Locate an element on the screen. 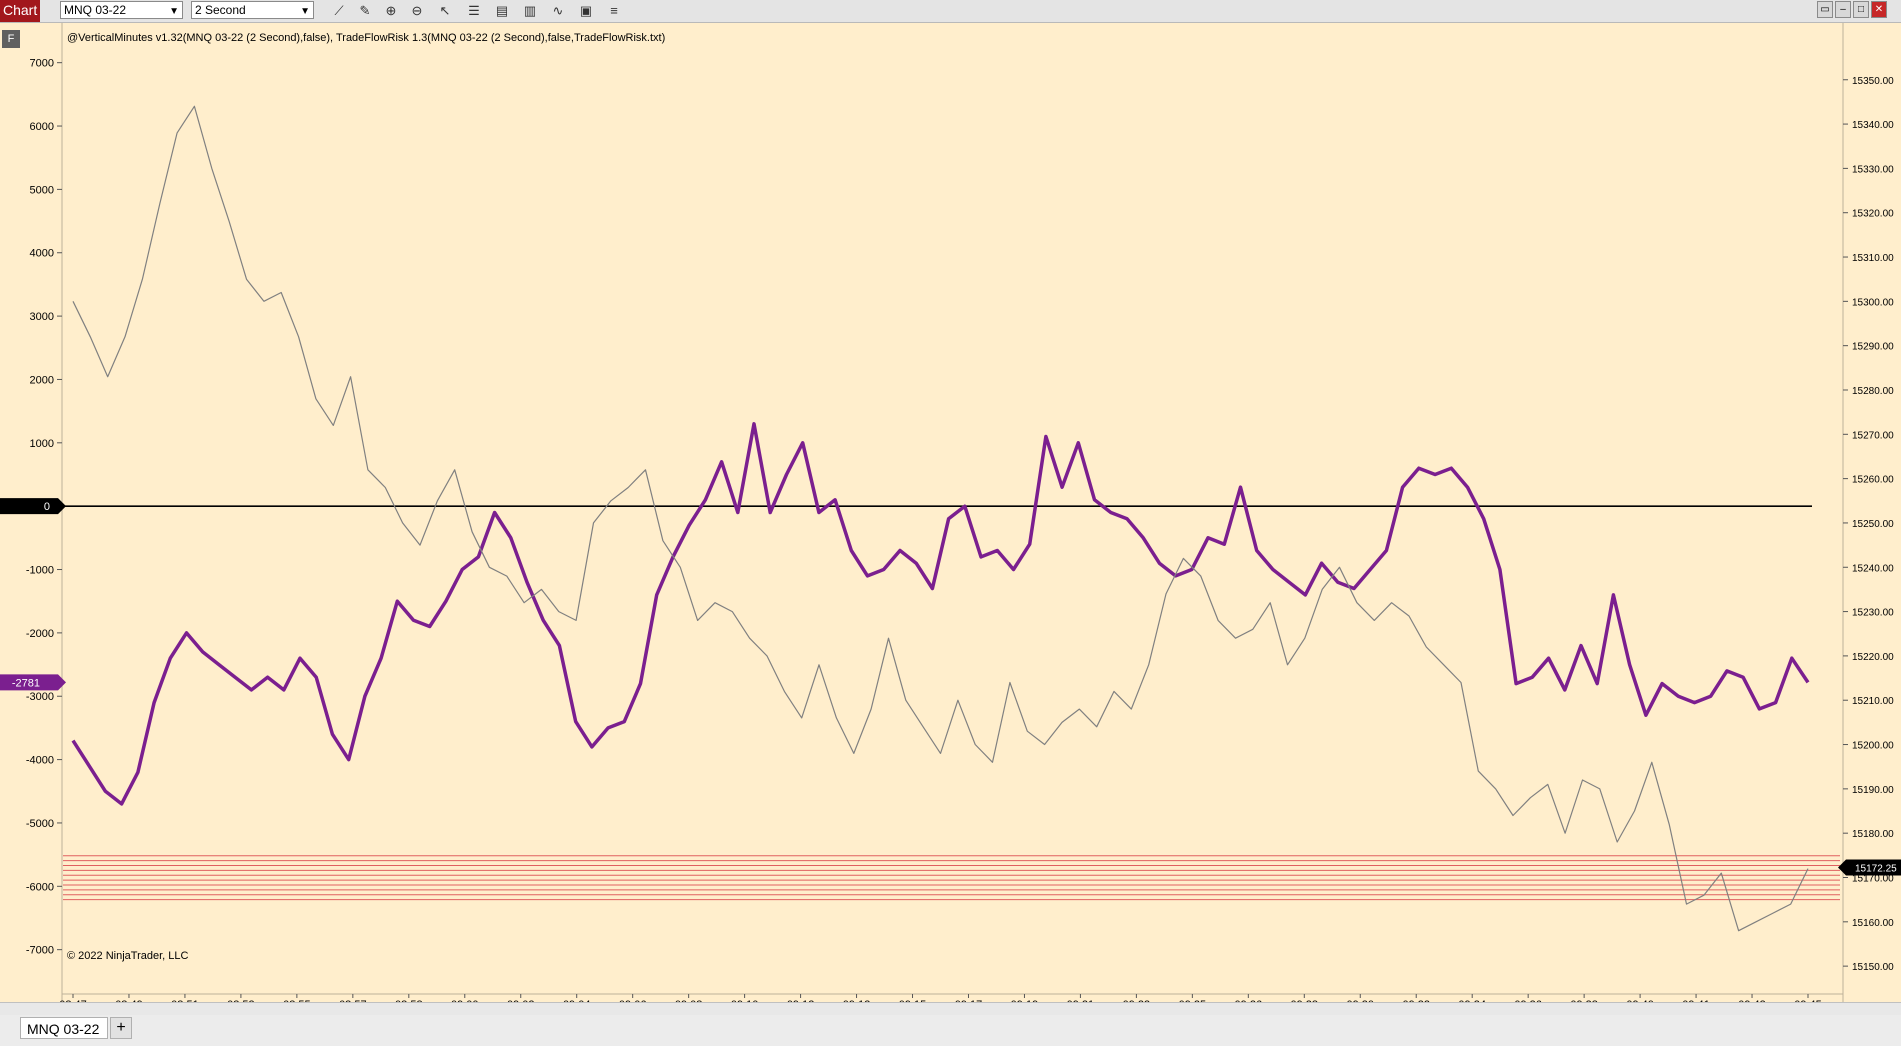 This screenshot has height=1046, width=1901. right-tick-label: 15260.00 is located at coordinates (1873, 480).